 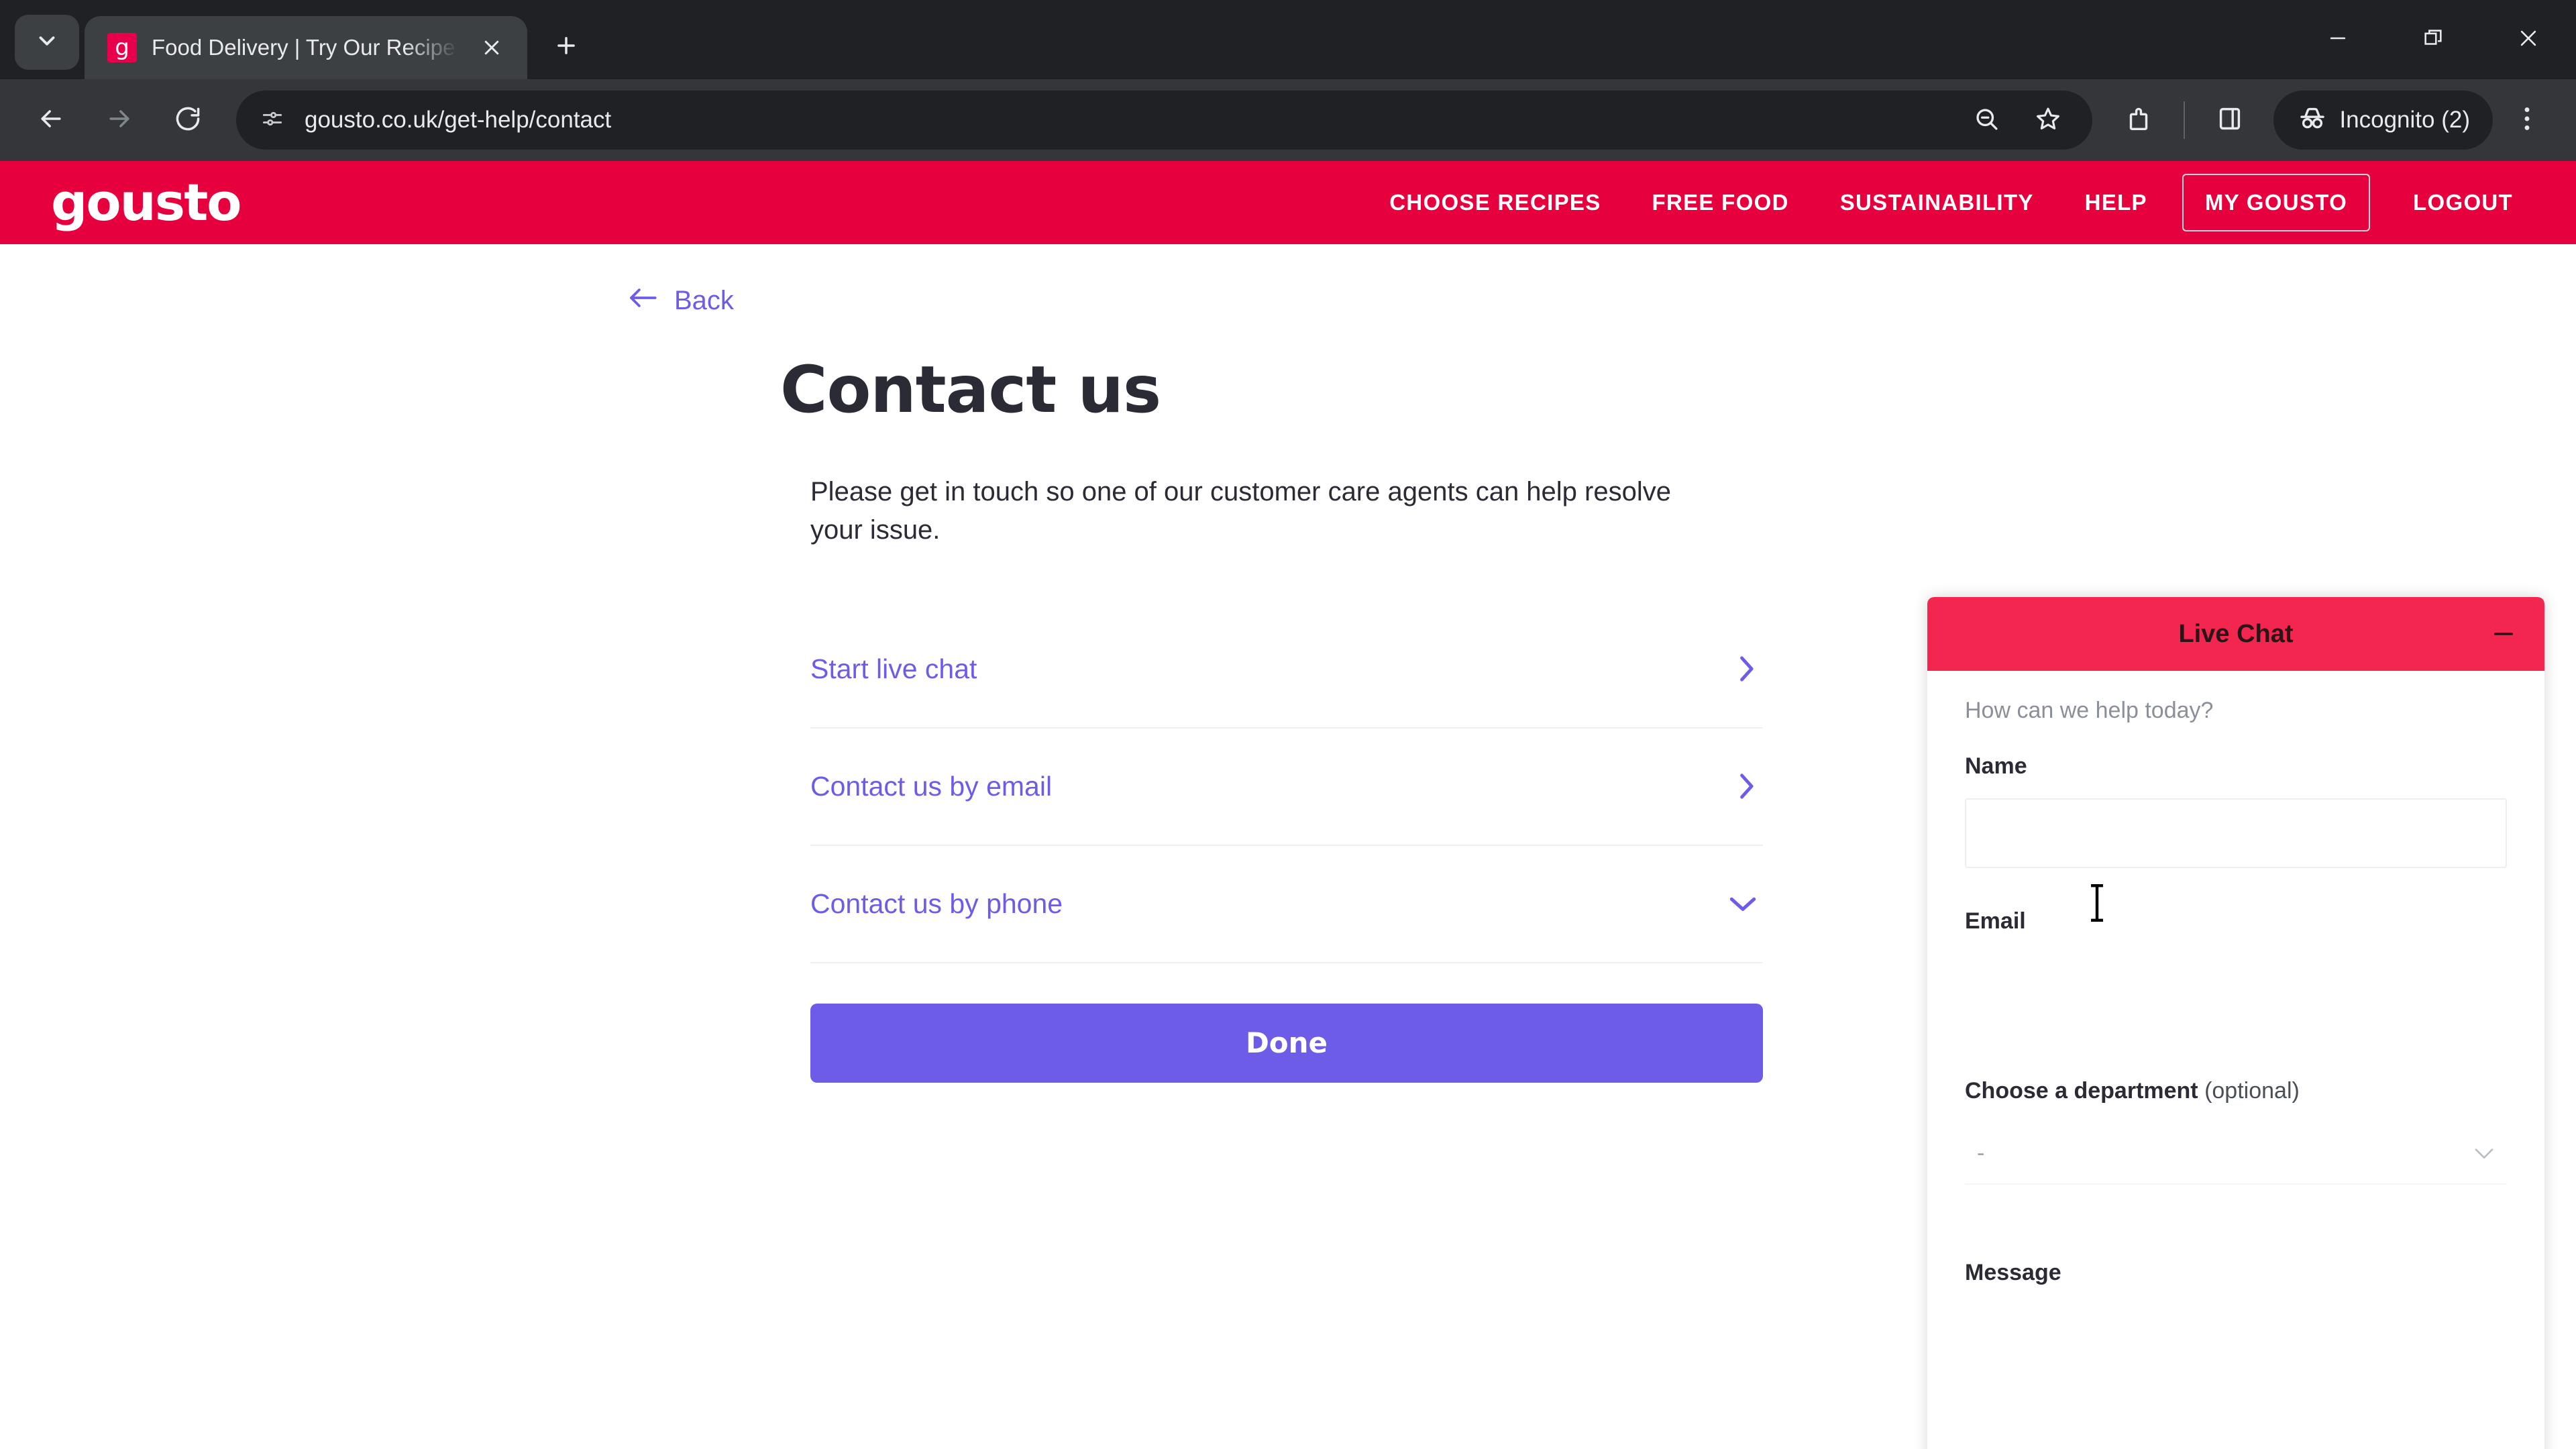 What do you see at coordinates (2116, 202) in the screenshot?
I see `nav-item-help: HELP` at bounding box center [2116, 202].